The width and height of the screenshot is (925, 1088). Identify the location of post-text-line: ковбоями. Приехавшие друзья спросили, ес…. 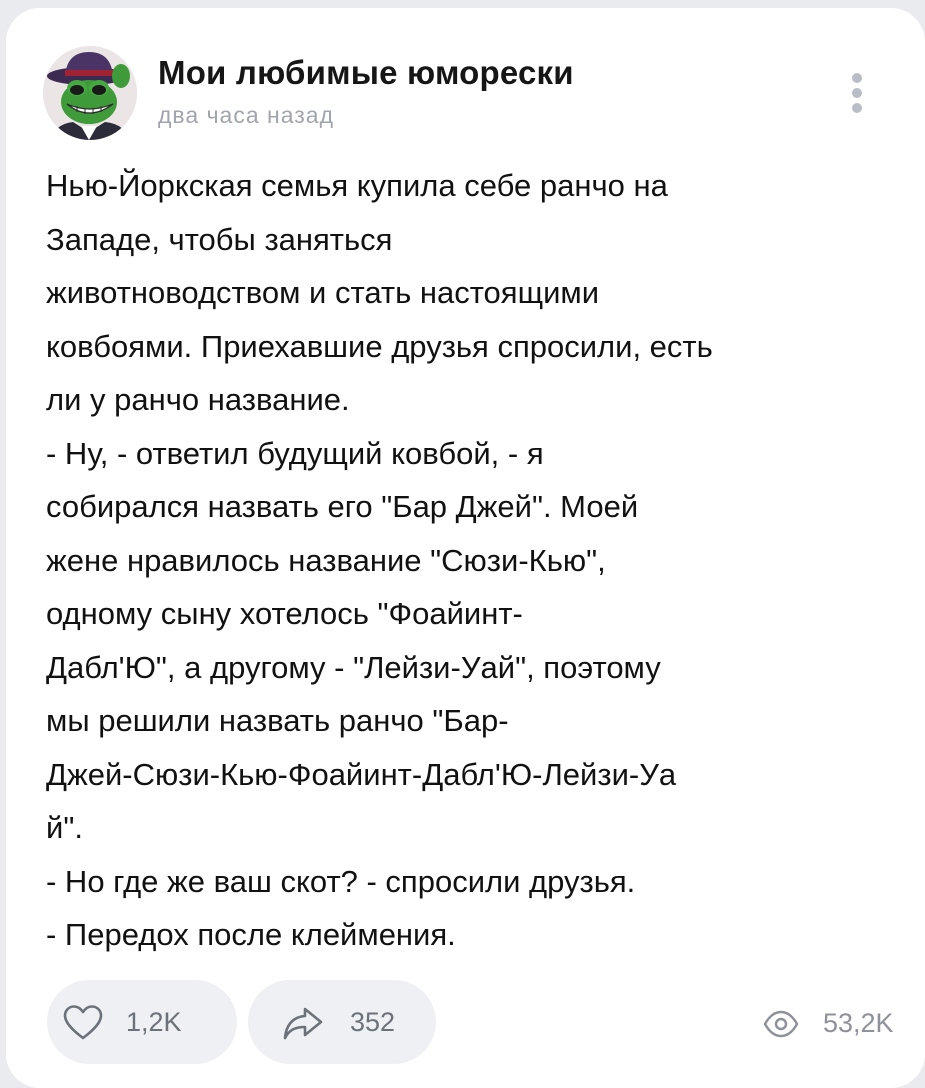
(379, 346).